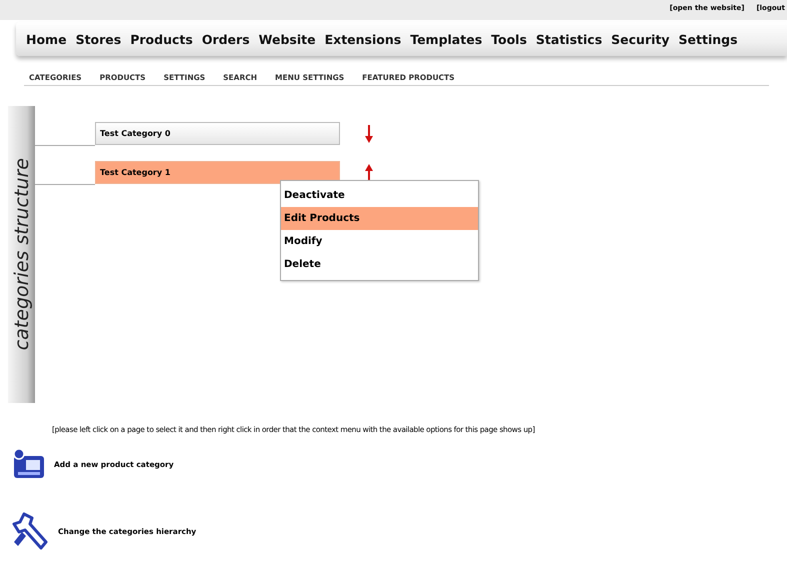 Image resolution: width=787 pixels, height=571 pixels. I want to click on category-item: Test Category 1, so click(217, 172).